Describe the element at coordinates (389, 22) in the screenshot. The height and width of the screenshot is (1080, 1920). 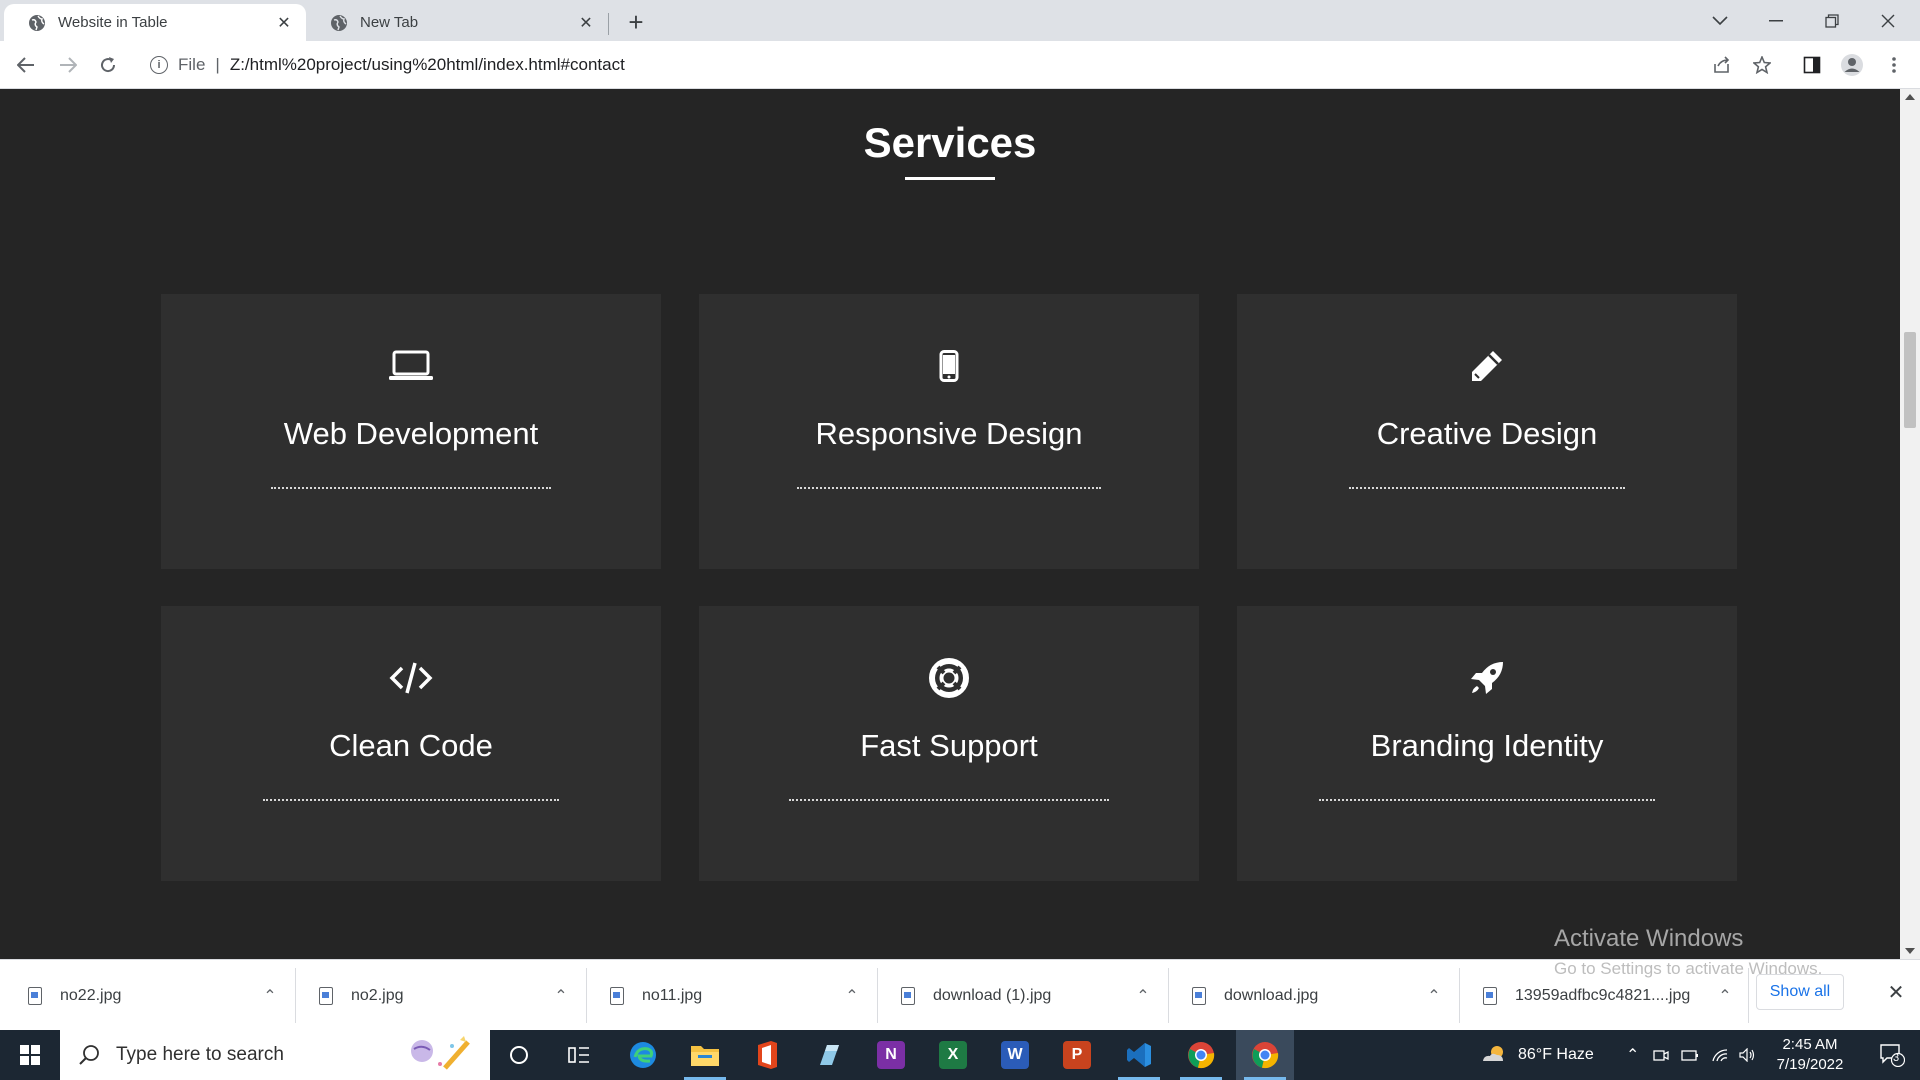
I see `tab-title: New Tab` at that location.